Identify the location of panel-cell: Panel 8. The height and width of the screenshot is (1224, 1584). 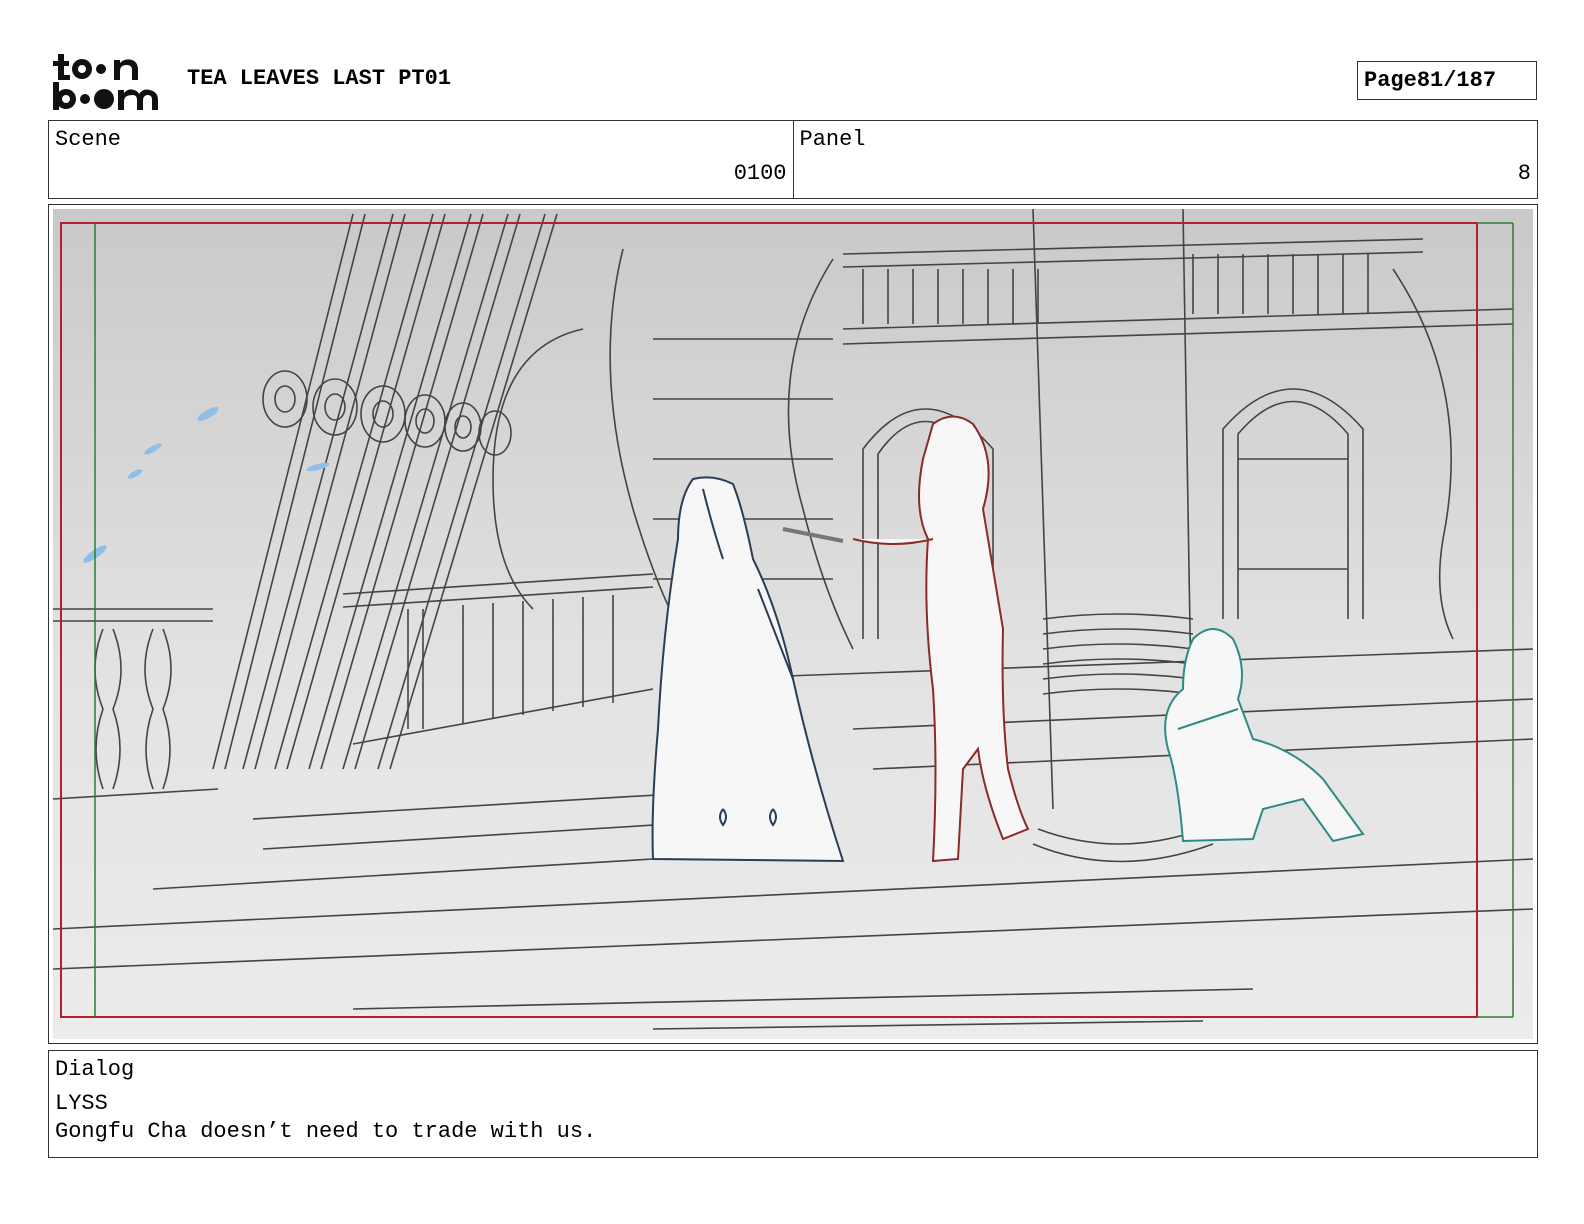
(1165, 159).